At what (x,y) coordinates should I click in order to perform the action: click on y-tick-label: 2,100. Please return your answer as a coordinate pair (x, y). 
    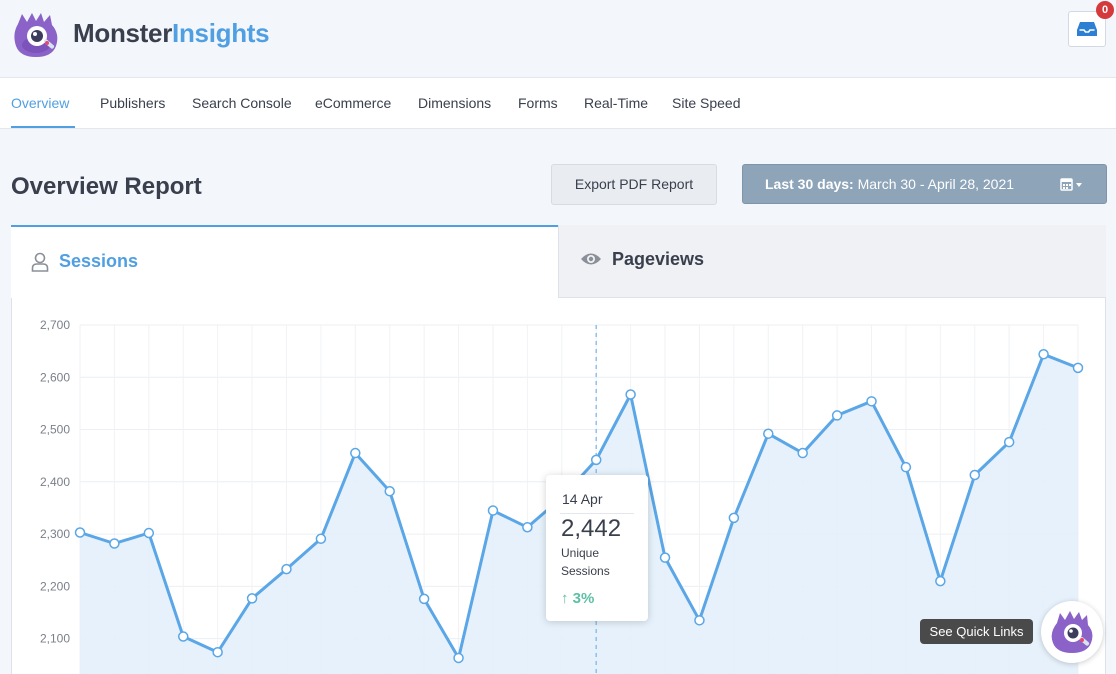
    Looking at the image, I should click on (55, 639).